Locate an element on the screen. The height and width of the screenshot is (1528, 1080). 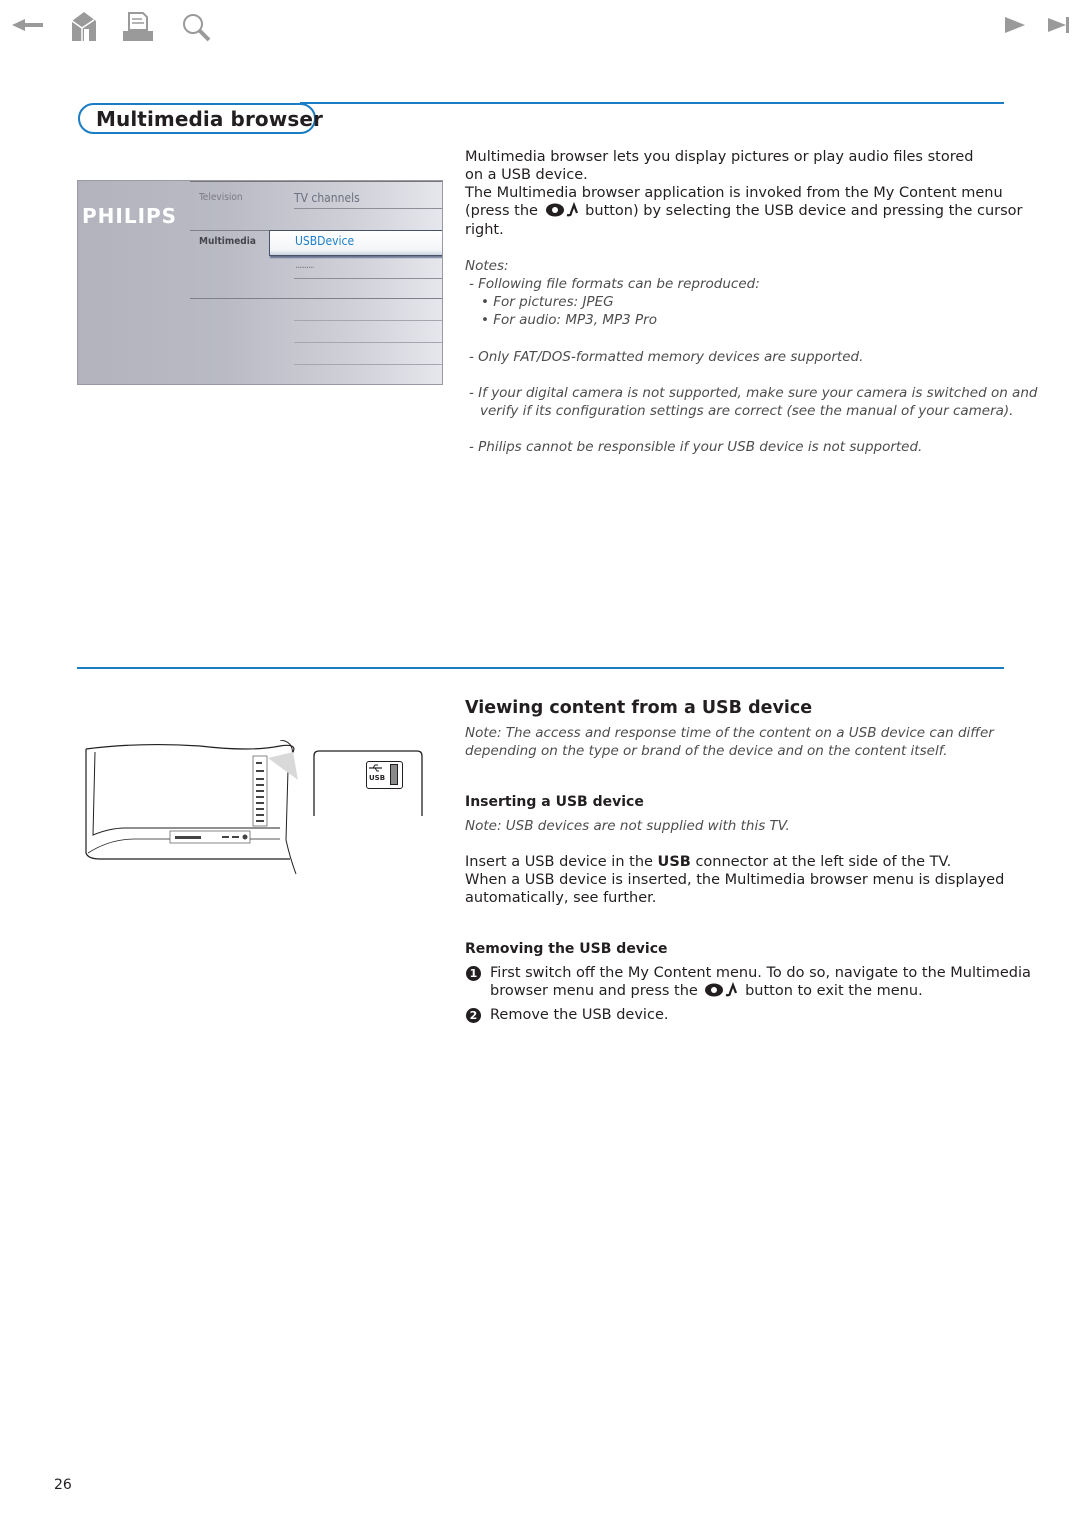
back-button is located at coordinates (28, 25).